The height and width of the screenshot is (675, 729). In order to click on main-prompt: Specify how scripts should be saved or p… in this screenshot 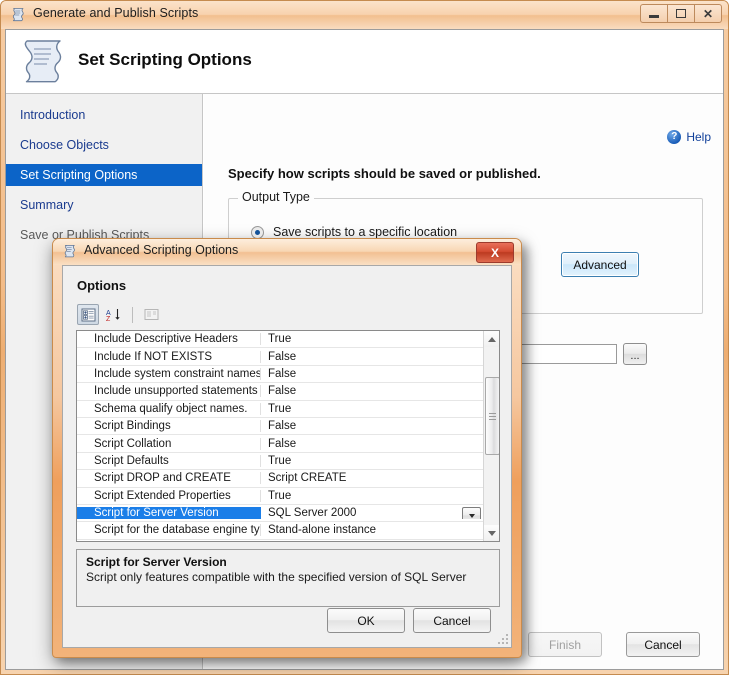, I will do `click(384, 173)`.